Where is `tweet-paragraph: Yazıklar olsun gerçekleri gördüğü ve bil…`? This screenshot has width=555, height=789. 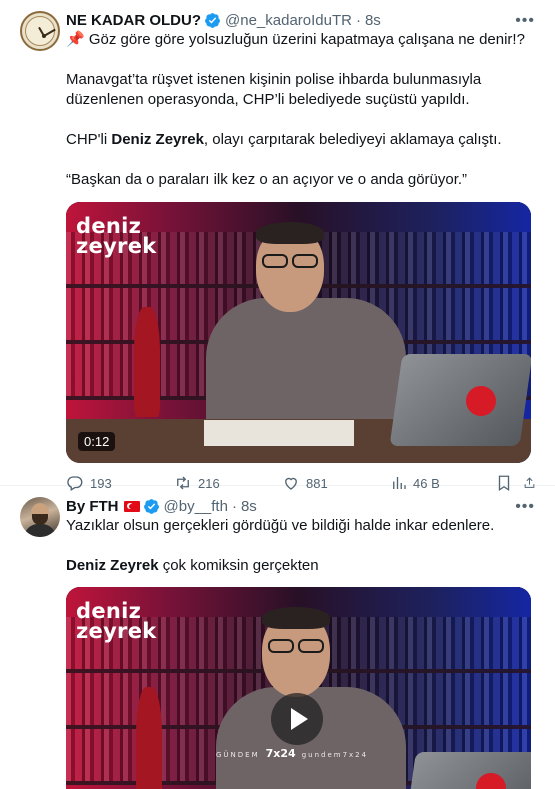
tweet-paragraph: Yazıklar olsun gerçekleri gördüğü ve bil… is located at coordinates (280, 525).